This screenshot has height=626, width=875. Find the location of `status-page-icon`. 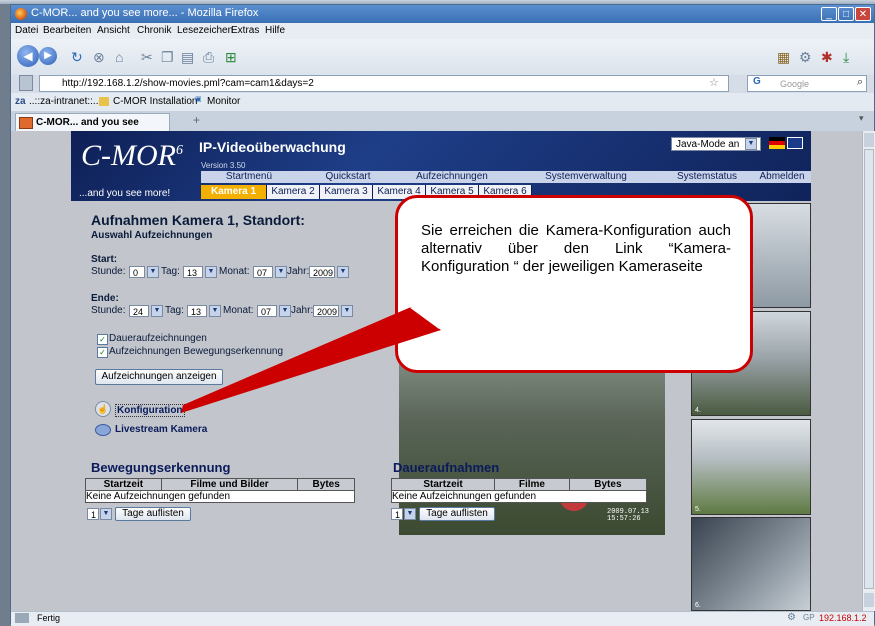

status-page-icon is located at coordinates (22, 618).